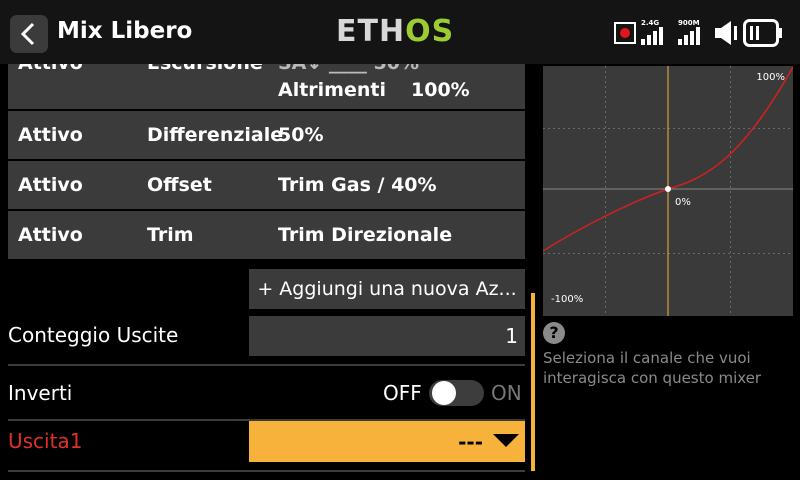 The image size is (800, 480). Describe the element at coordinates (387, 336) in the screenshot. I see `output-count-field: 1` at that location.